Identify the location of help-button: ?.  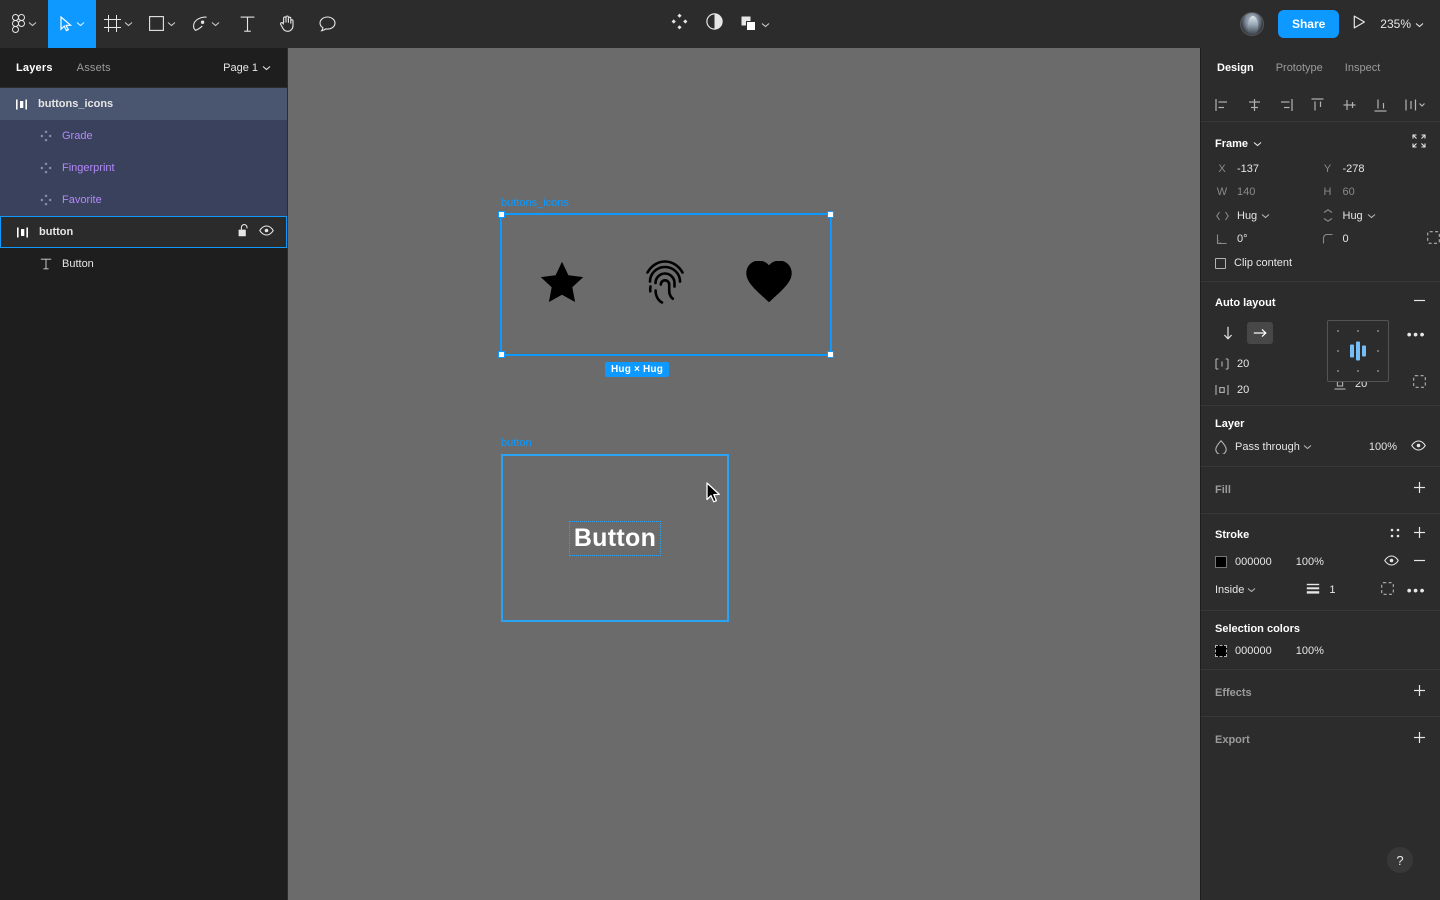
(1400, 860).